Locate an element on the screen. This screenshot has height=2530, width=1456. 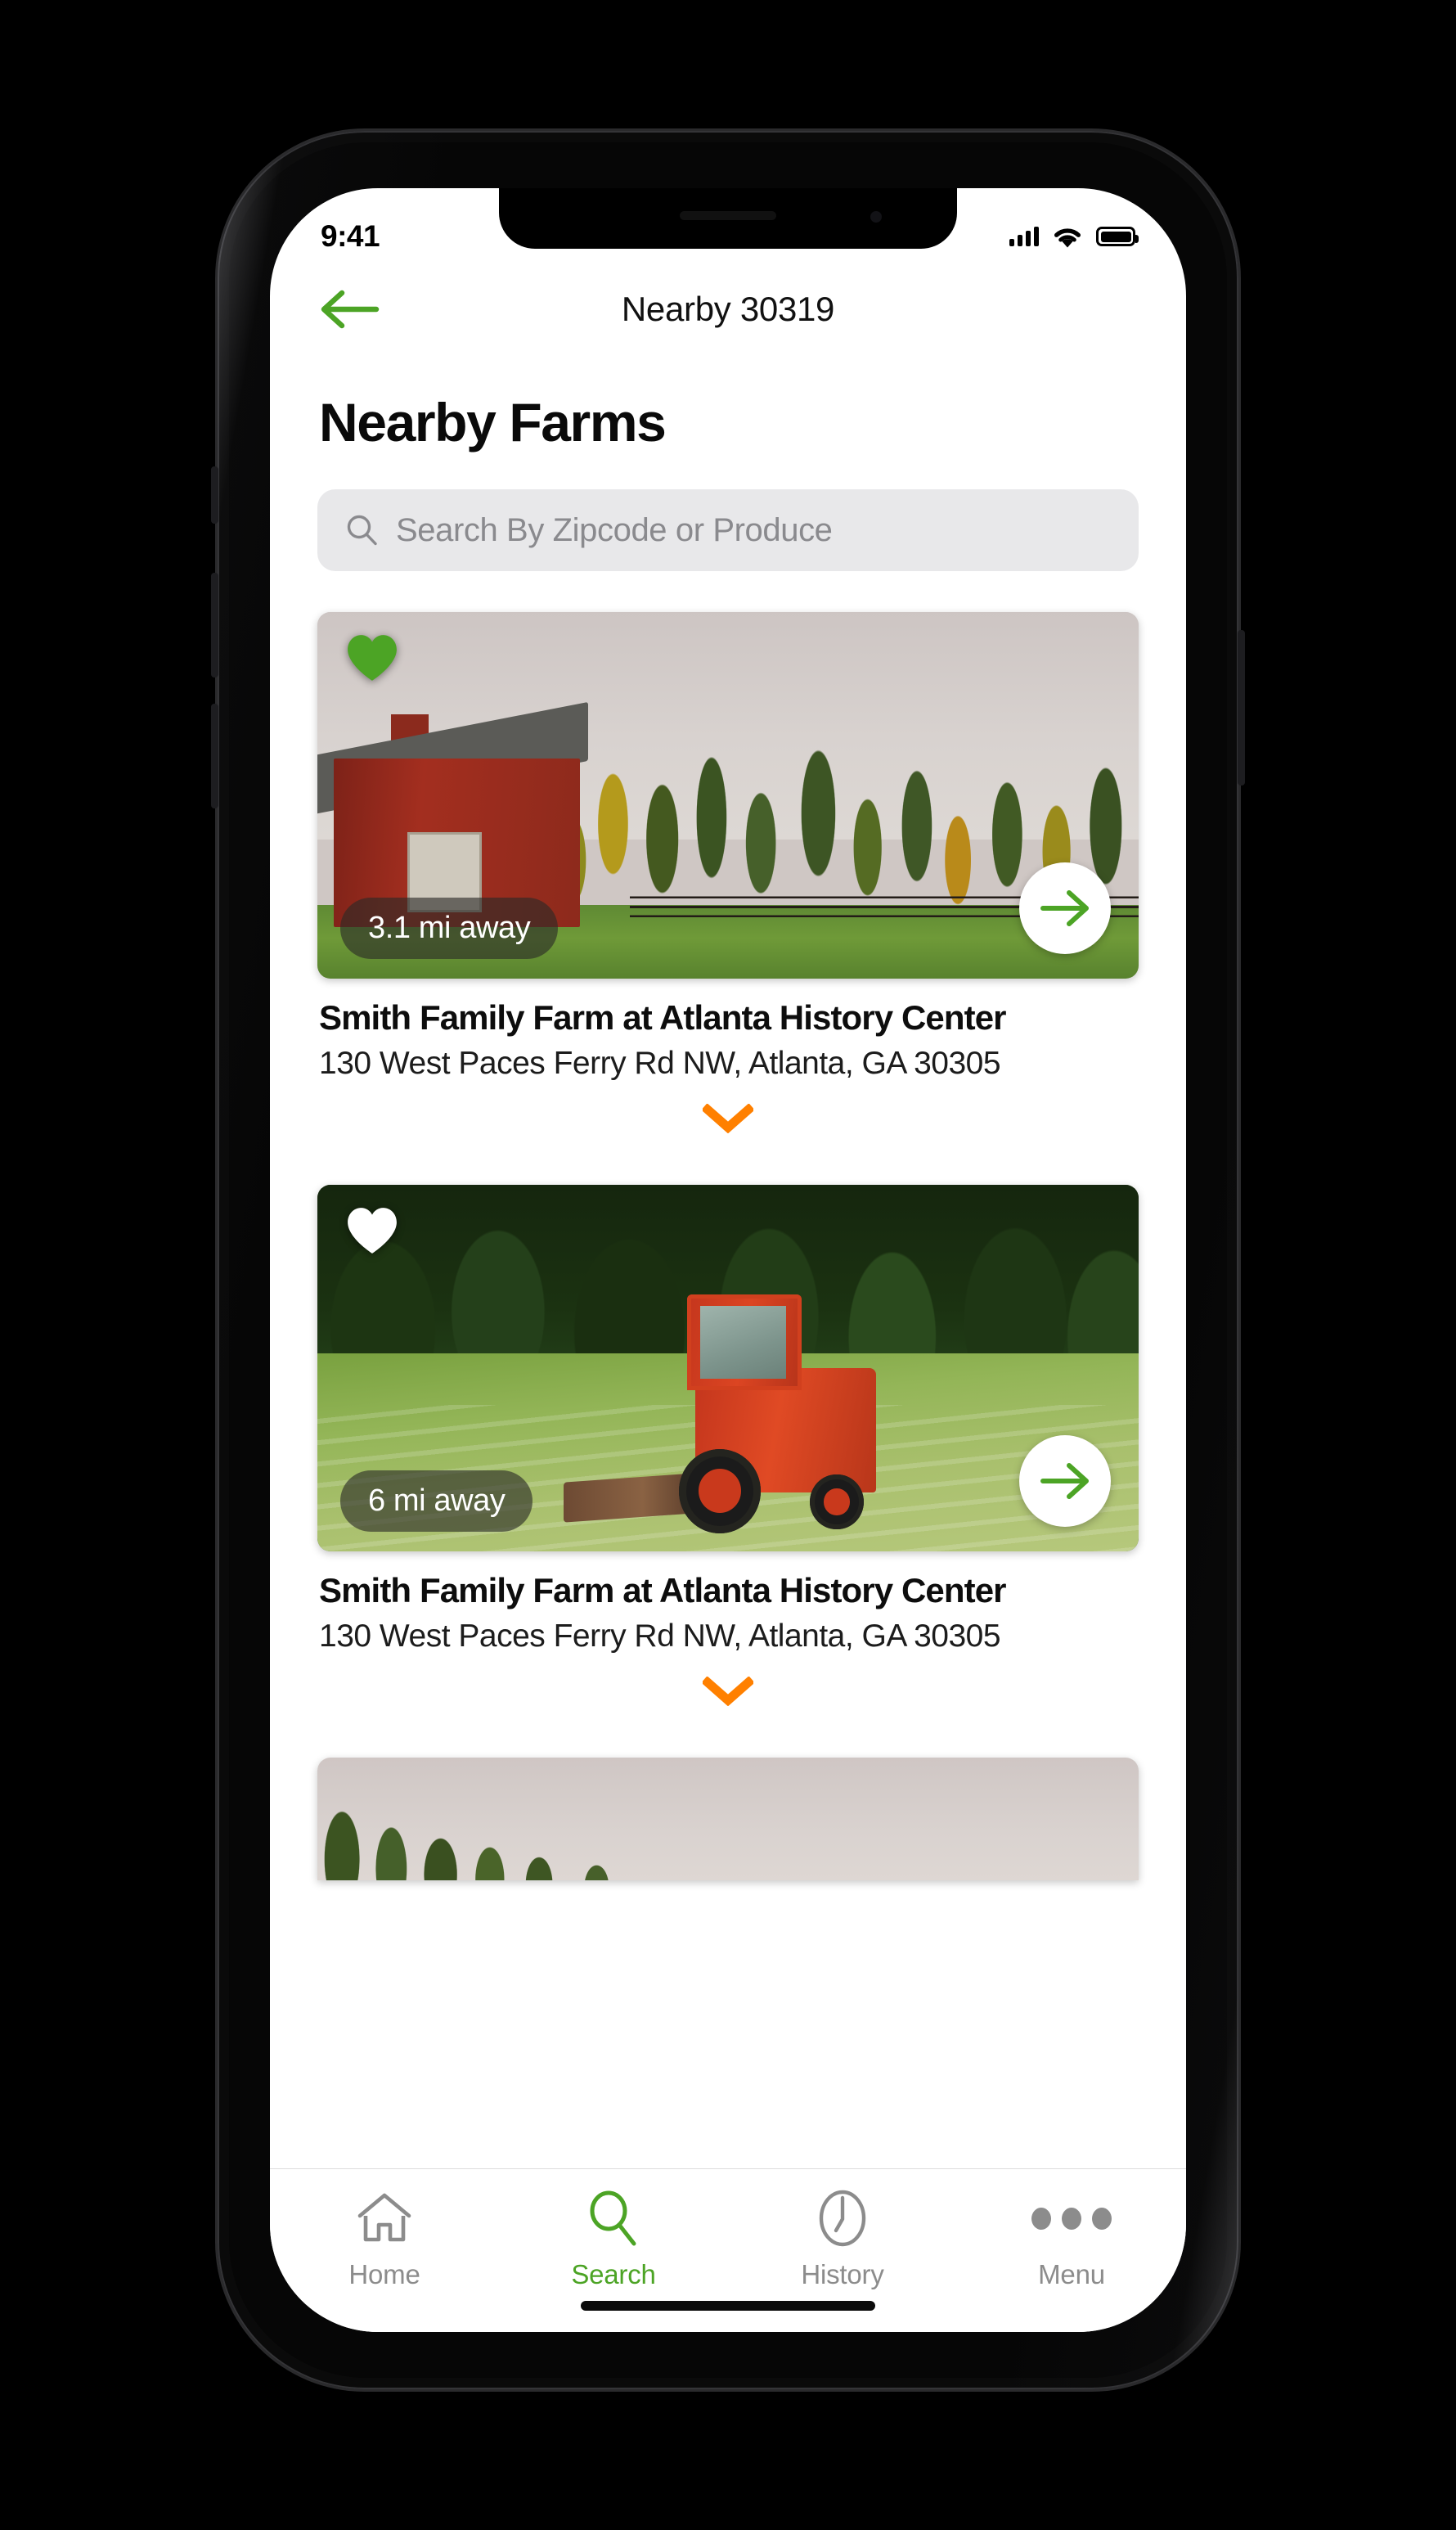
dots-icon is located at coordinates (1072, 2218).